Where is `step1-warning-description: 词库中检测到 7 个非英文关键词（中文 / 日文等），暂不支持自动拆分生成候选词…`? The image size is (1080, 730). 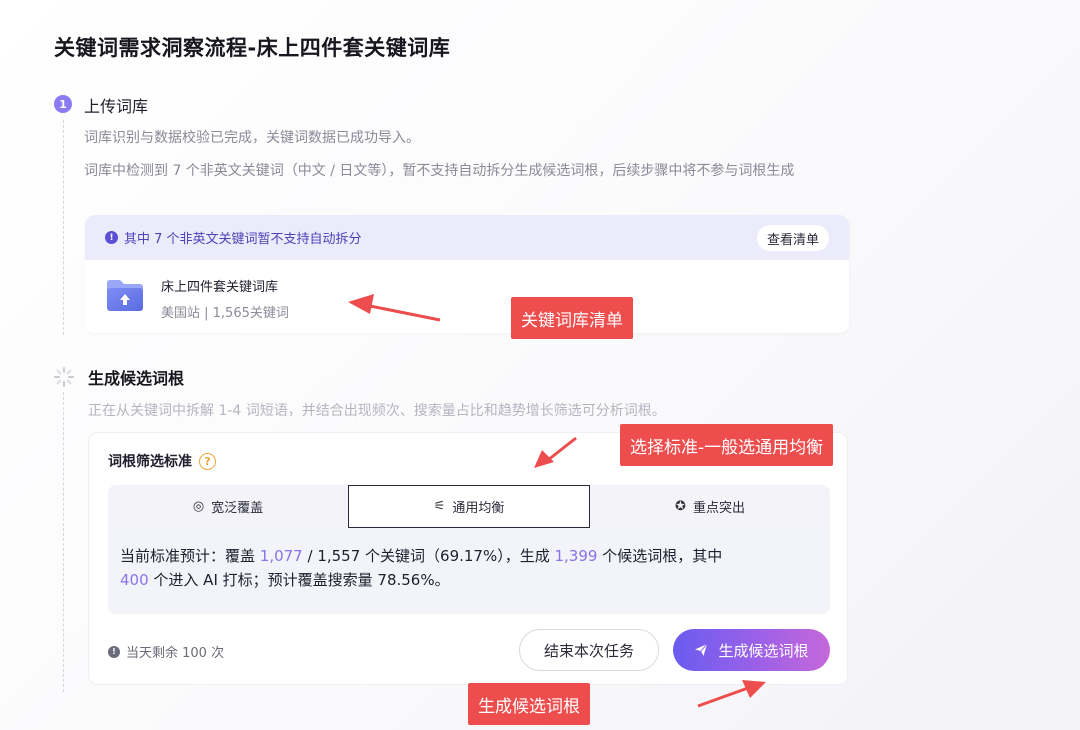
step1-warning-description: 词库中检测到 7 个非英文关键词（中文 / 日文等），暂不支持自动拆分生成候选词… is located at coordinates (439, 171).